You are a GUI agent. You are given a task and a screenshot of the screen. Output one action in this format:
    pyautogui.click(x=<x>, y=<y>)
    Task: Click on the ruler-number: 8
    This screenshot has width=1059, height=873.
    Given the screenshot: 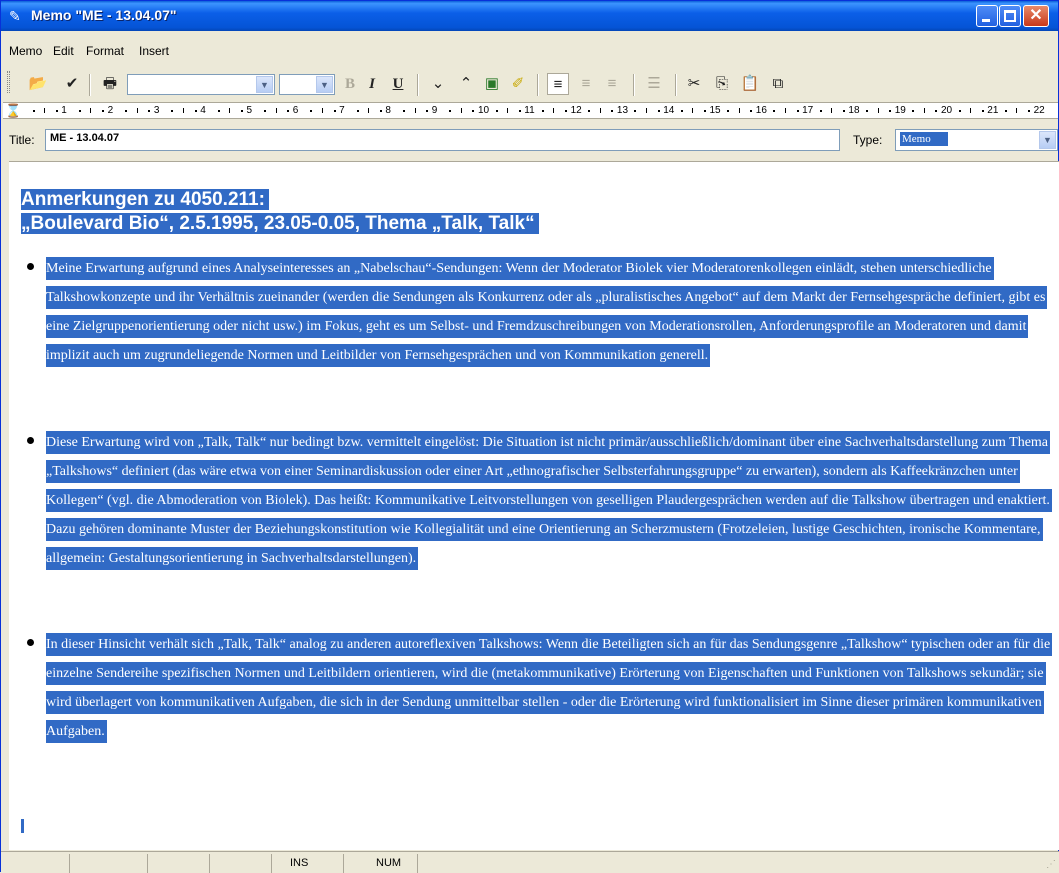 What is the action you would take?
    pyautogui.click(x=388, y=110)
    